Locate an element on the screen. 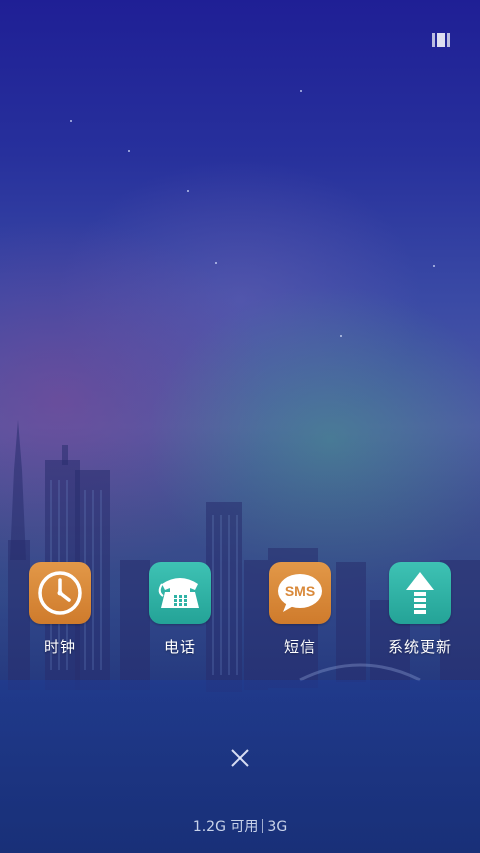  app-phone: 电话 is located at coordinates (180, 609).